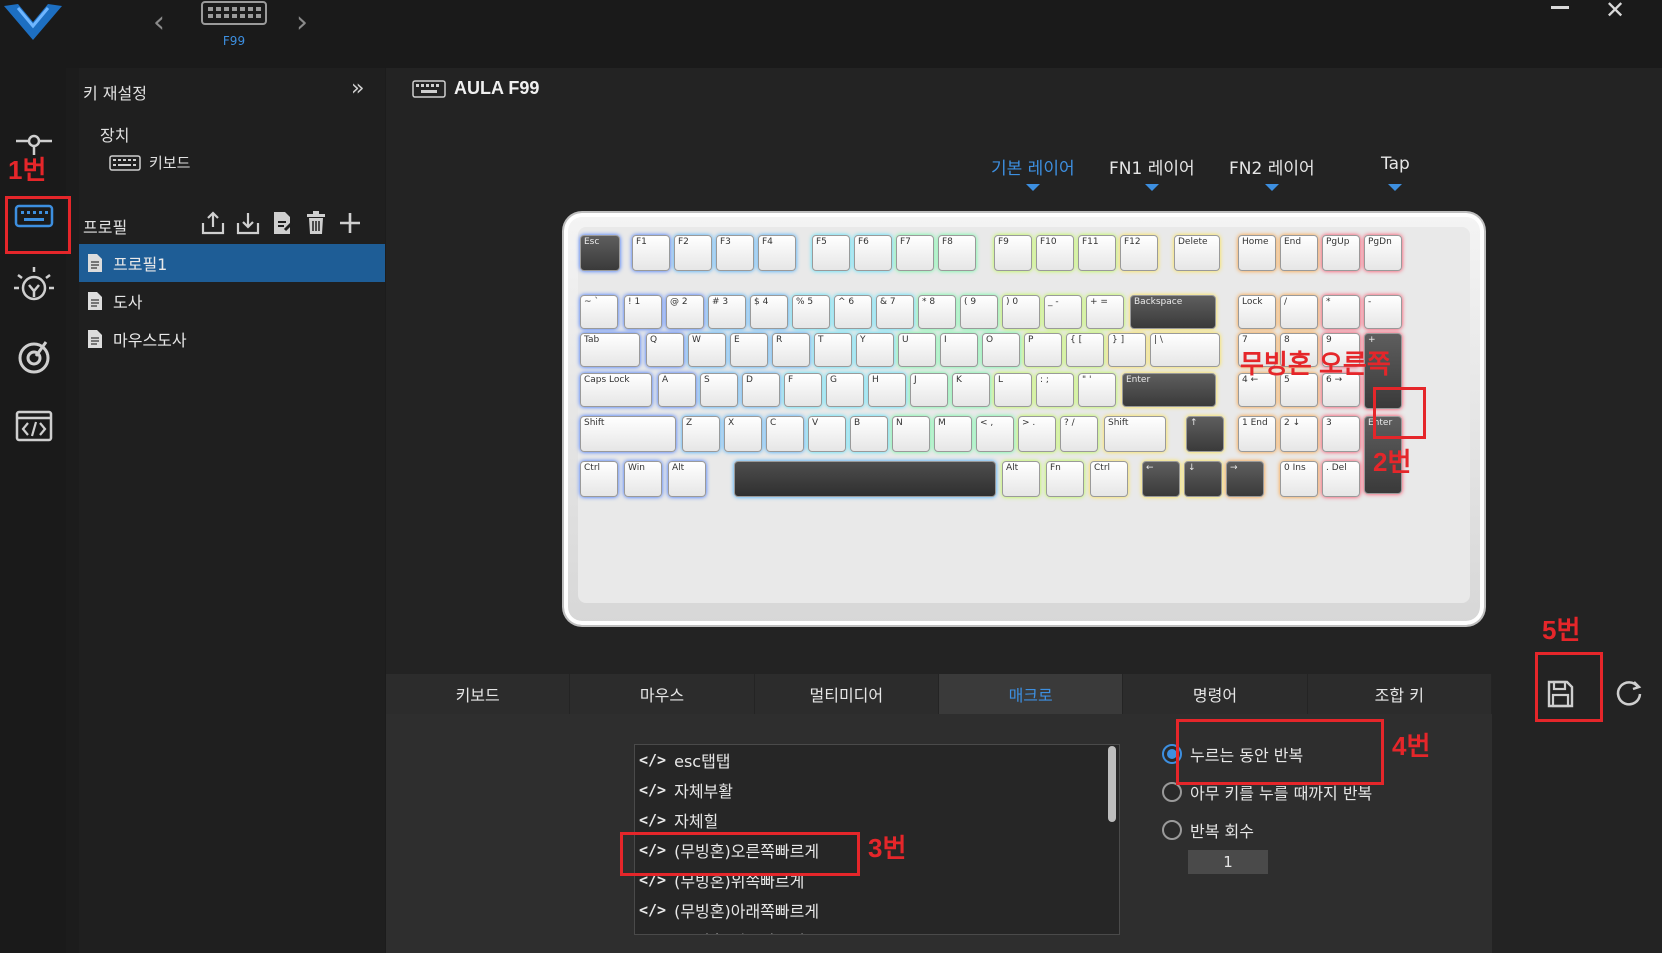  Describe the element at coordinates (1383, 455) in the screenshot. I see `keyboard-key: Enter` at that location.